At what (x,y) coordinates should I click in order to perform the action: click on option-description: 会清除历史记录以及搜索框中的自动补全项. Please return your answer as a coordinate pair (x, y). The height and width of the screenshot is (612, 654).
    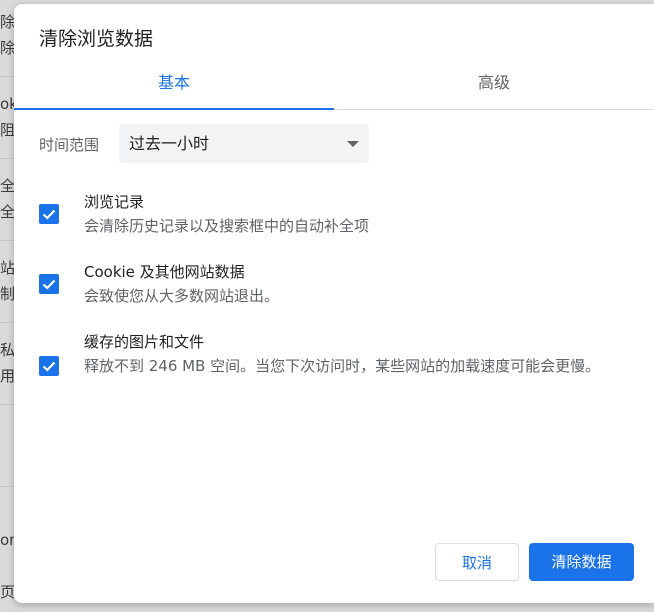
    Looking at the image, I should click on (227, 226).